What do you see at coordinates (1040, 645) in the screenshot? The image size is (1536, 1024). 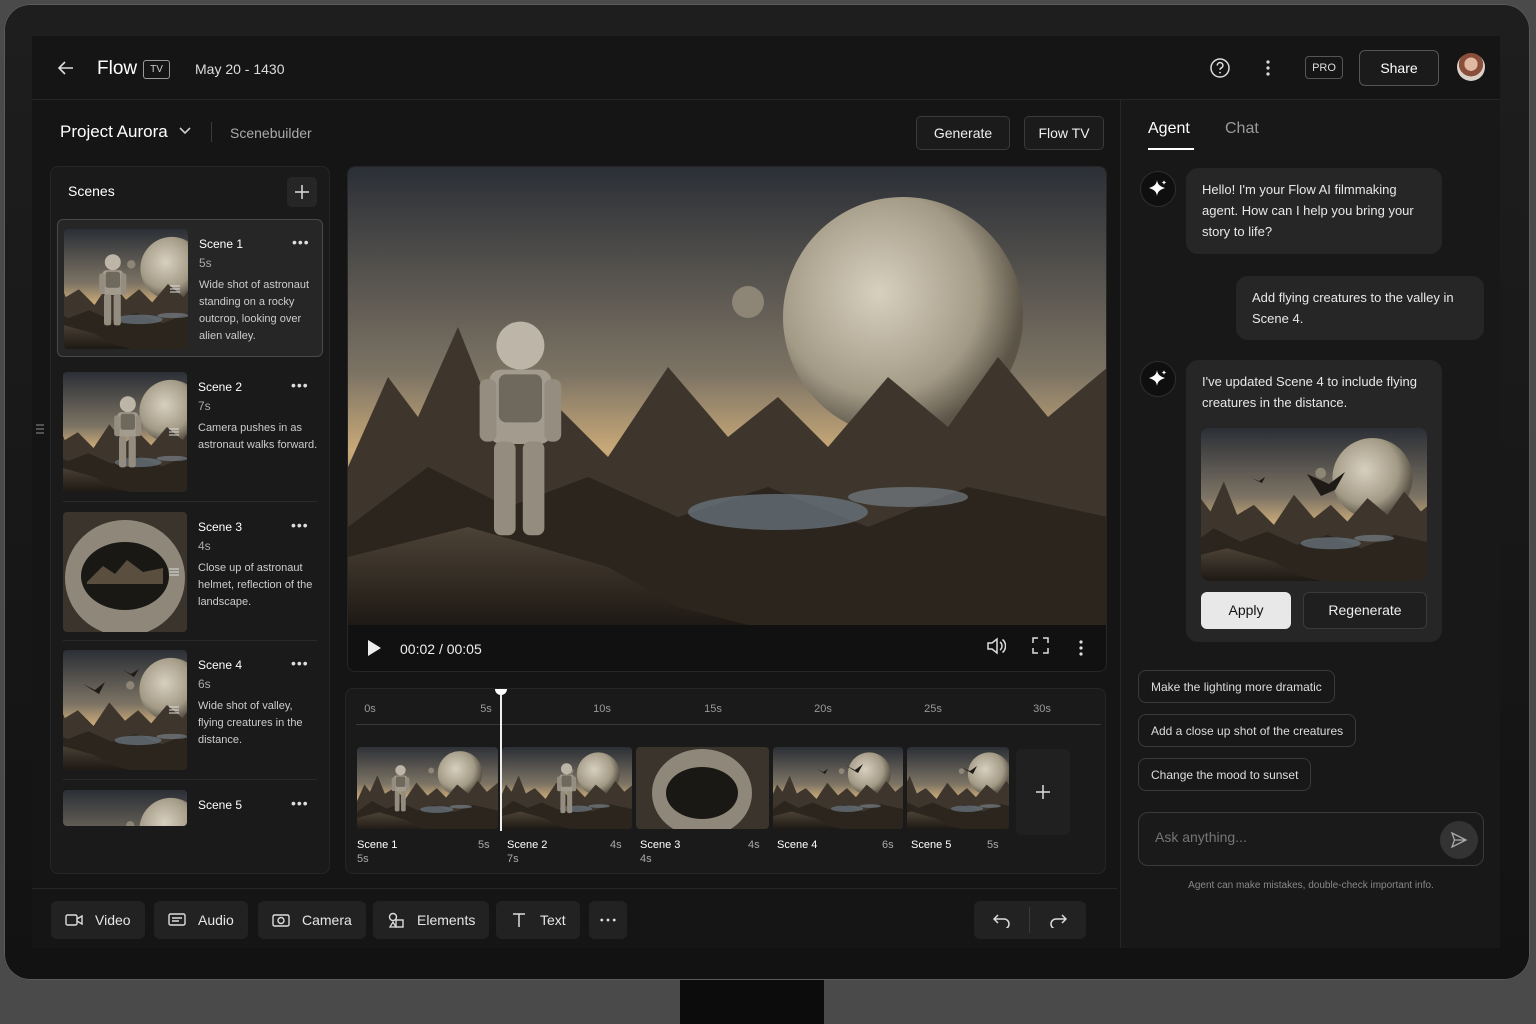 I see `fullscreen-icon` at bounding box center [1040, 645].